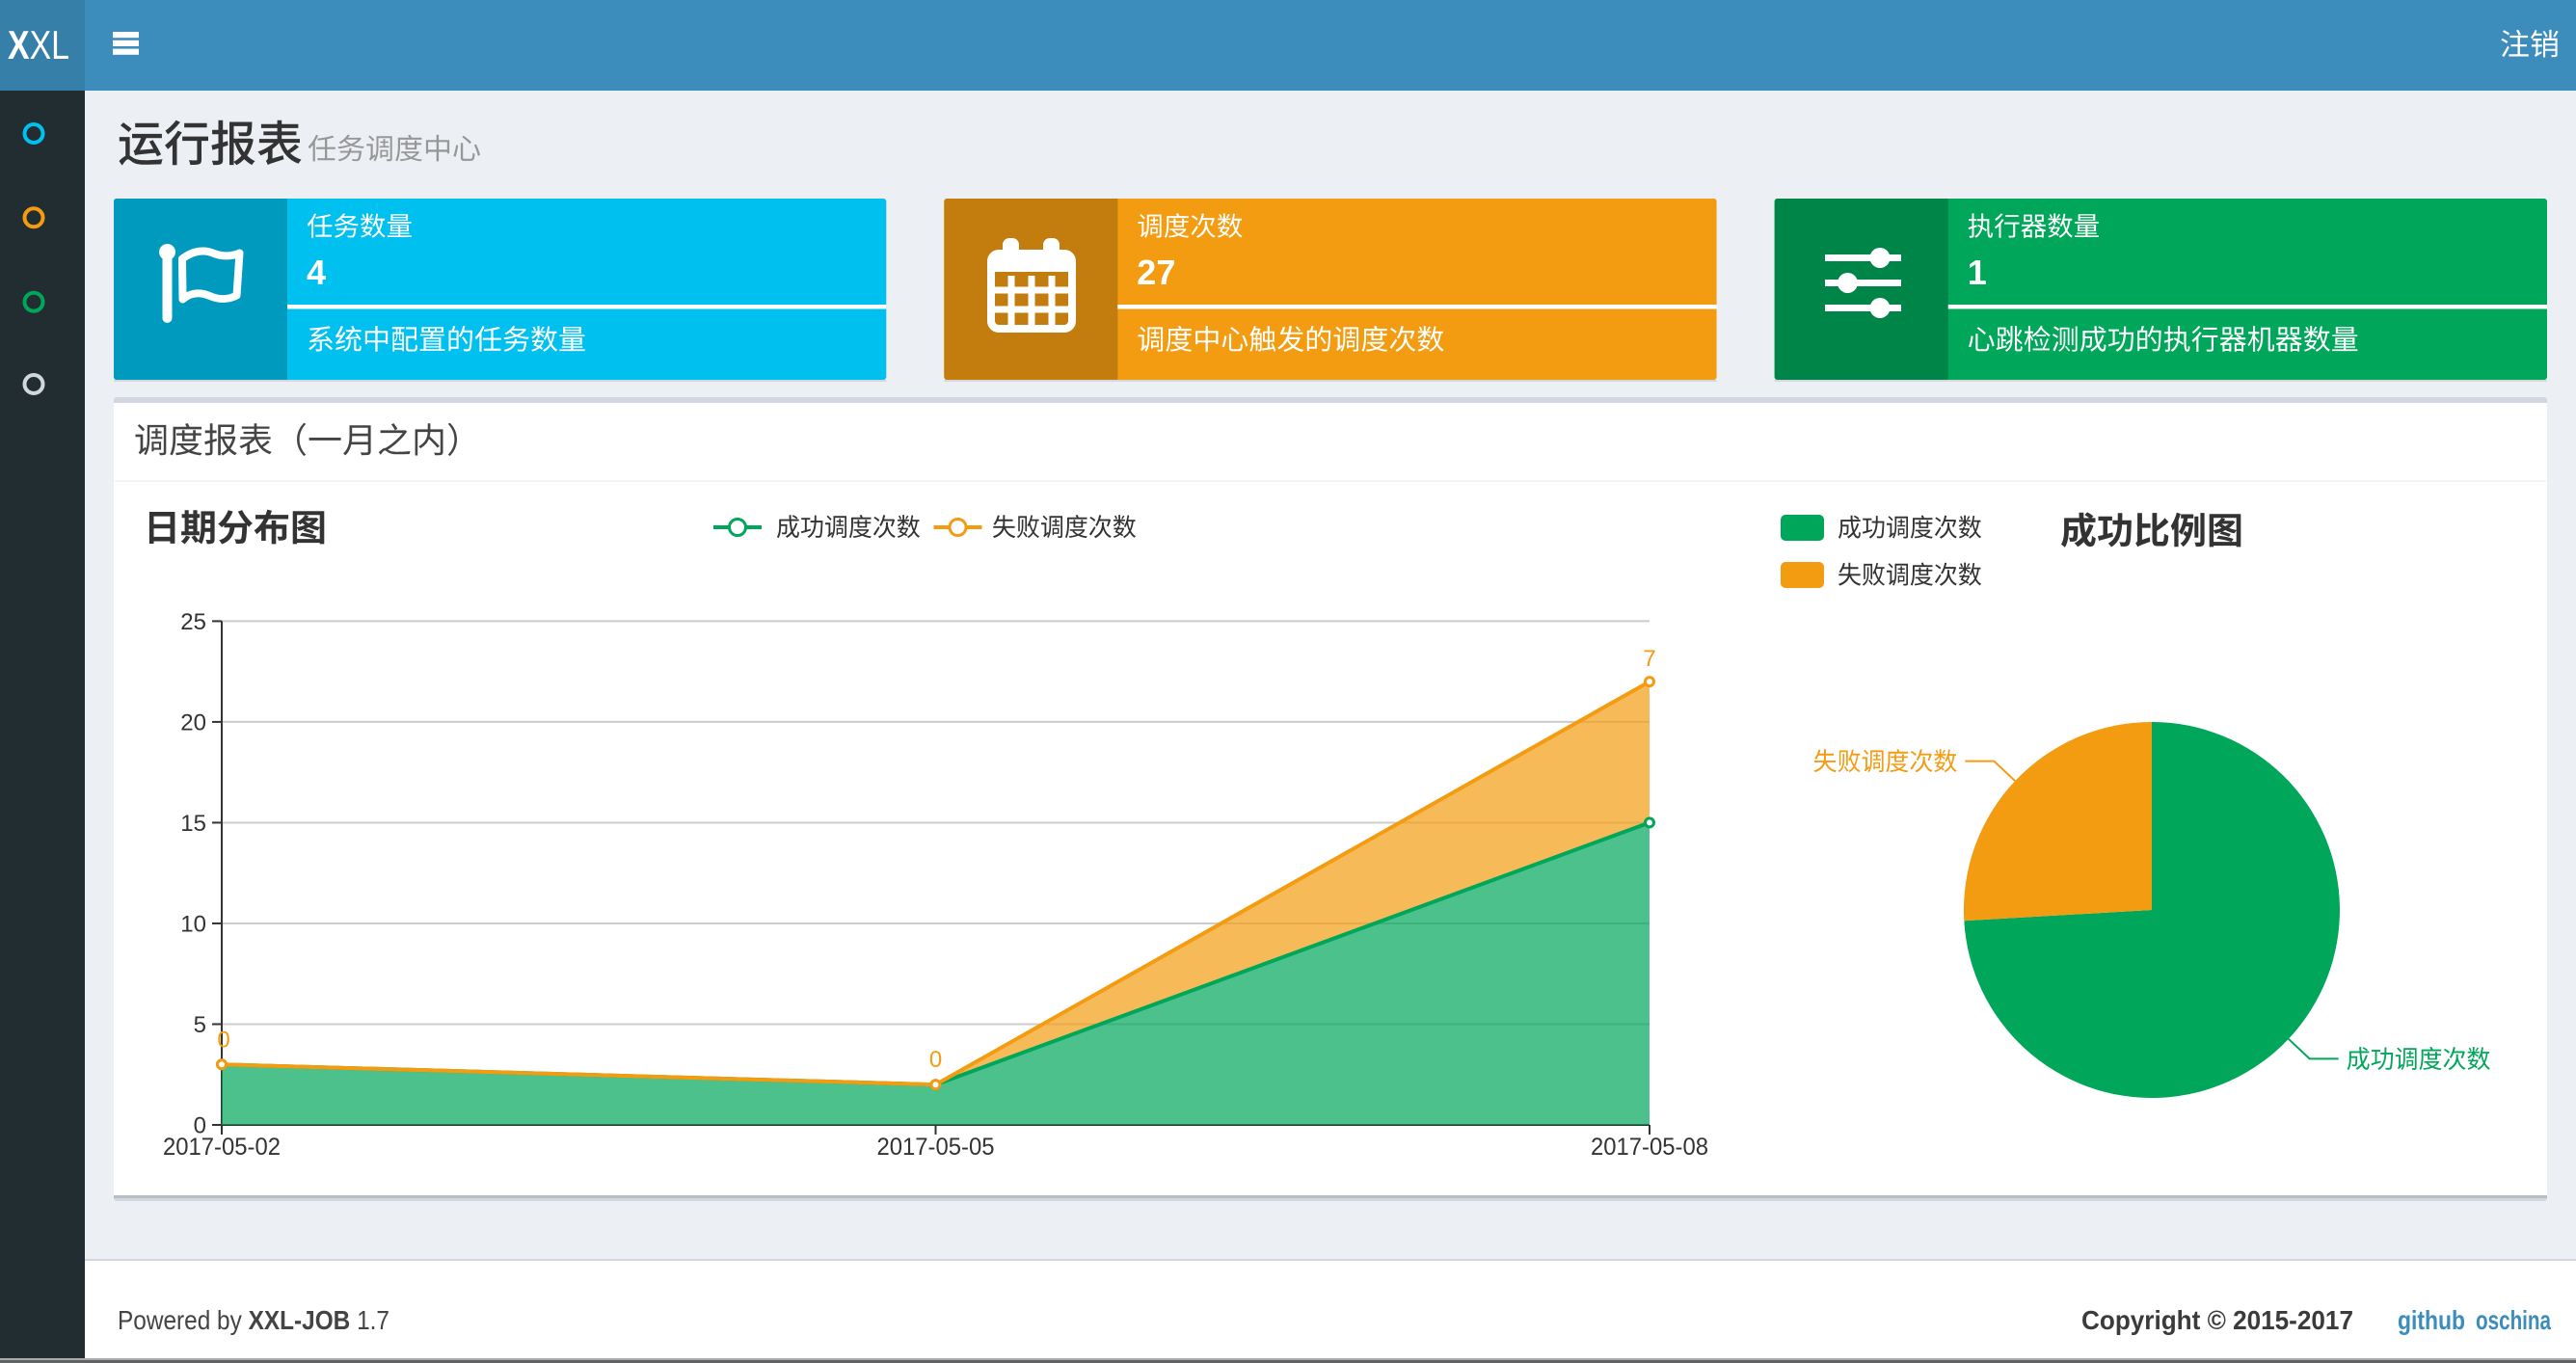 This screenshot has height=1363, width=2576. I want to click on svg-text: oschina, so click(2514, 1320).